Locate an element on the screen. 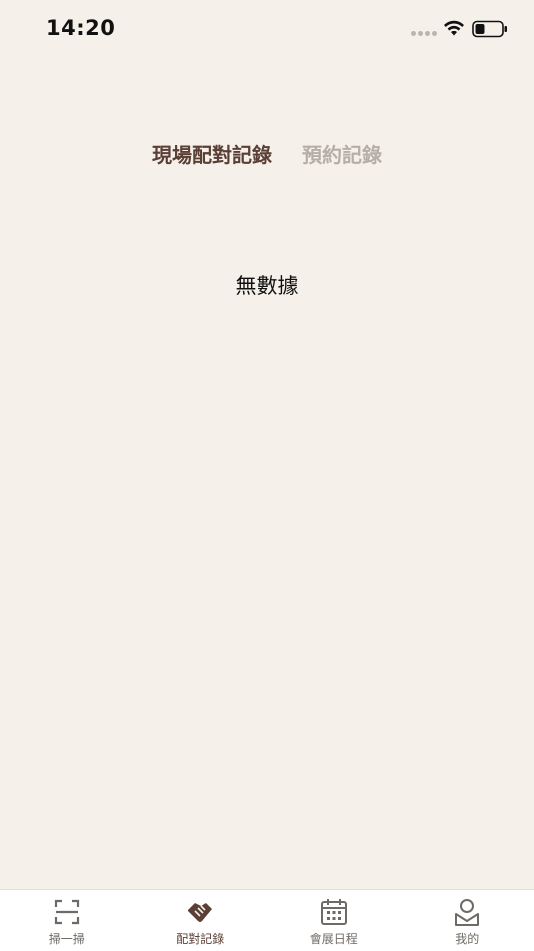 Image resolution: width=534 pixels, height=951 pixels. tabbar-item-matching-records: 配對記錄 is located at coordinates (201, 920).